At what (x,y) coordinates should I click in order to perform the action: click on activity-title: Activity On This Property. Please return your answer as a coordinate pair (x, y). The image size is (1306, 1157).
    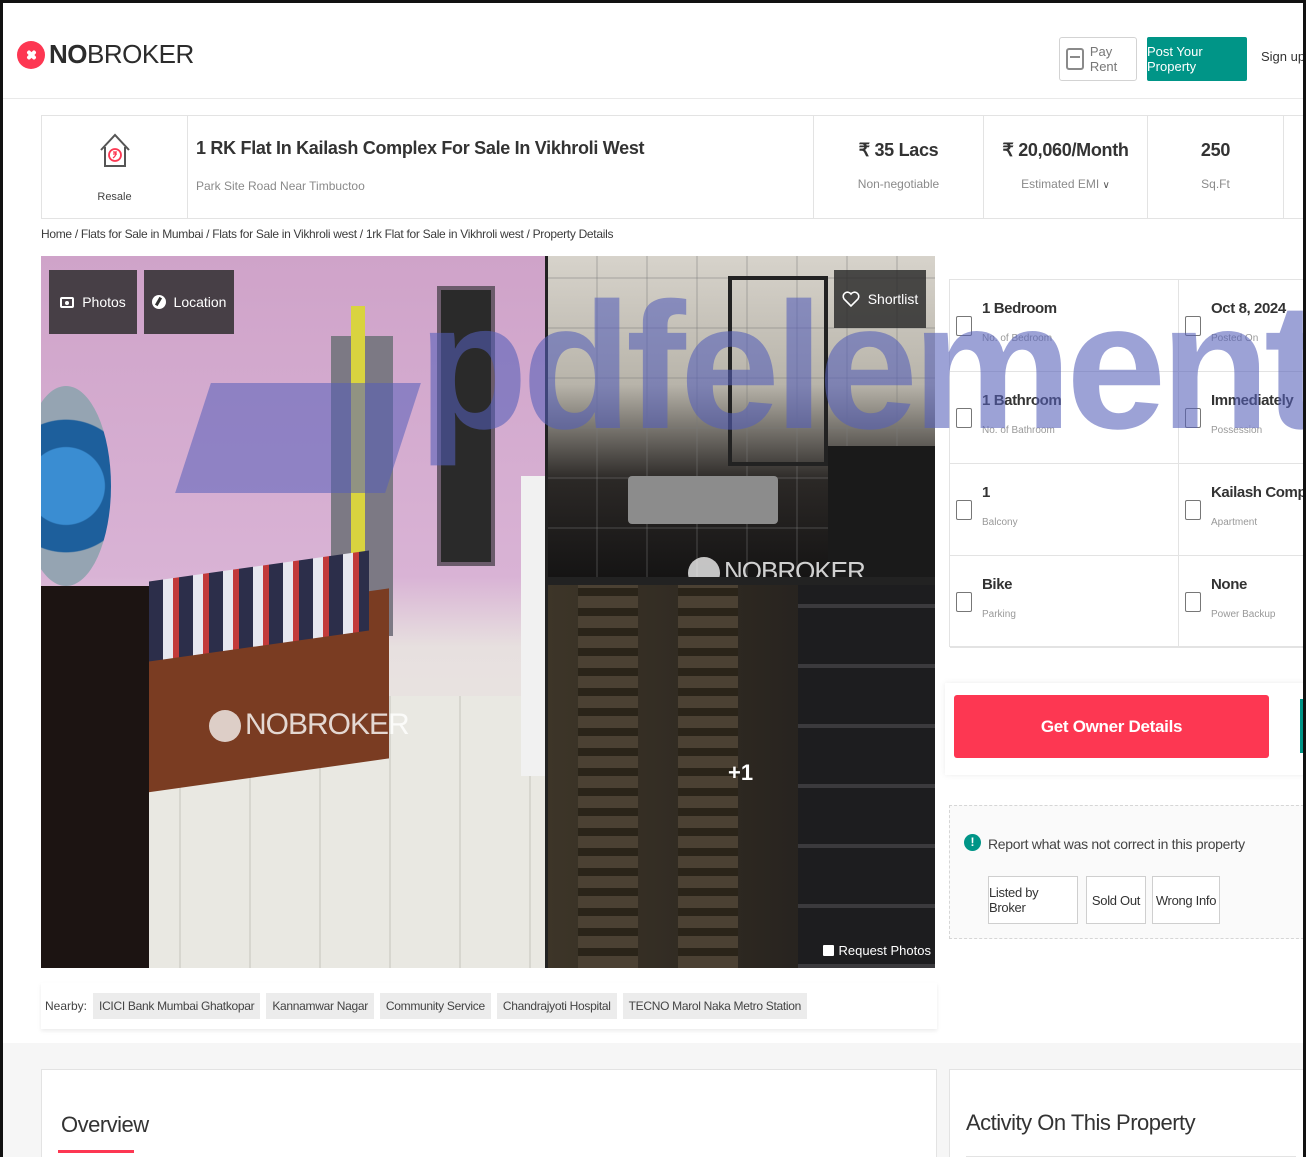
    Looking at the image, I should click on (1081, 1122).